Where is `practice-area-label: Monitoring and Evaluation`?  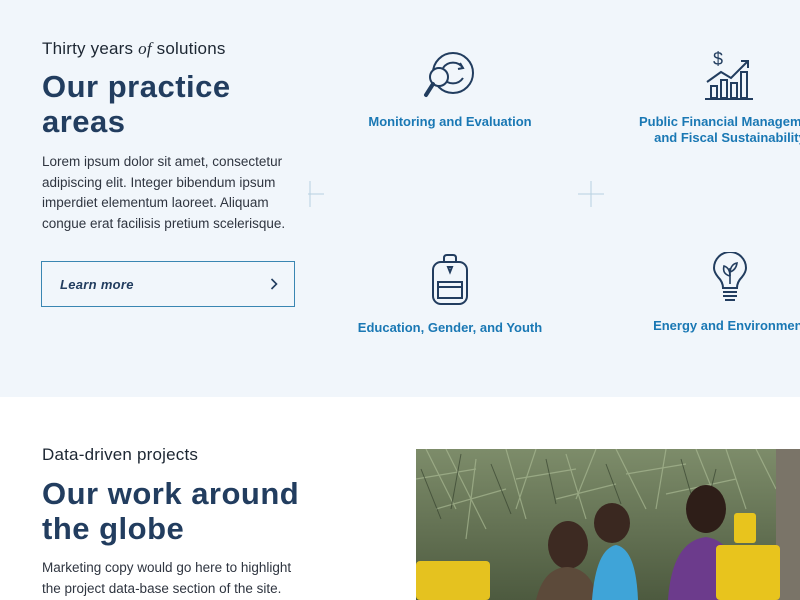
practice-area-label: Monitoring and Evaluation is located at coordinates (450, 121).